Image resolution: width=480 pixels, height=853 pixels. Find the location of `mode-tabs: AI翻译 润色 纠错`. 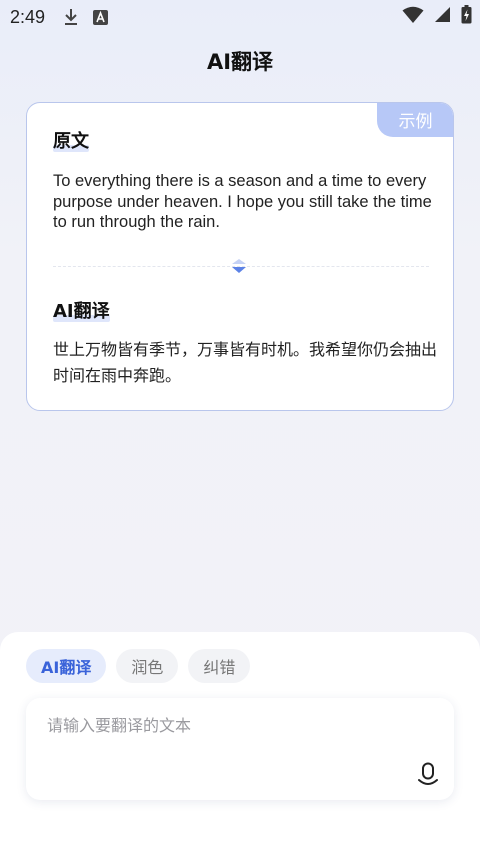

mode-tabs: AI翻译 润色 纠错 is located at coordinates (138, 666).